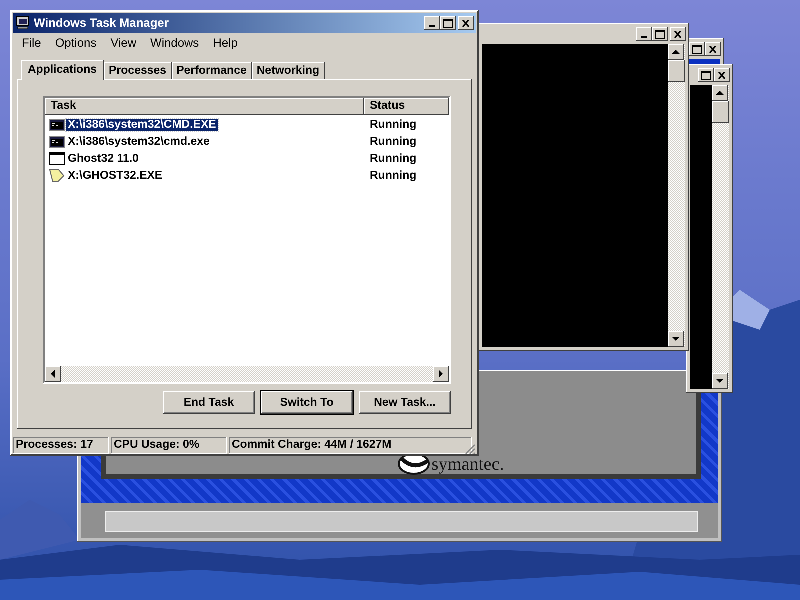  What do you see at coordinates (350, 445) in the screenshot?
I see `status-text: Commit Charge: 44M / 1627M` at bounding box center [350, 445].